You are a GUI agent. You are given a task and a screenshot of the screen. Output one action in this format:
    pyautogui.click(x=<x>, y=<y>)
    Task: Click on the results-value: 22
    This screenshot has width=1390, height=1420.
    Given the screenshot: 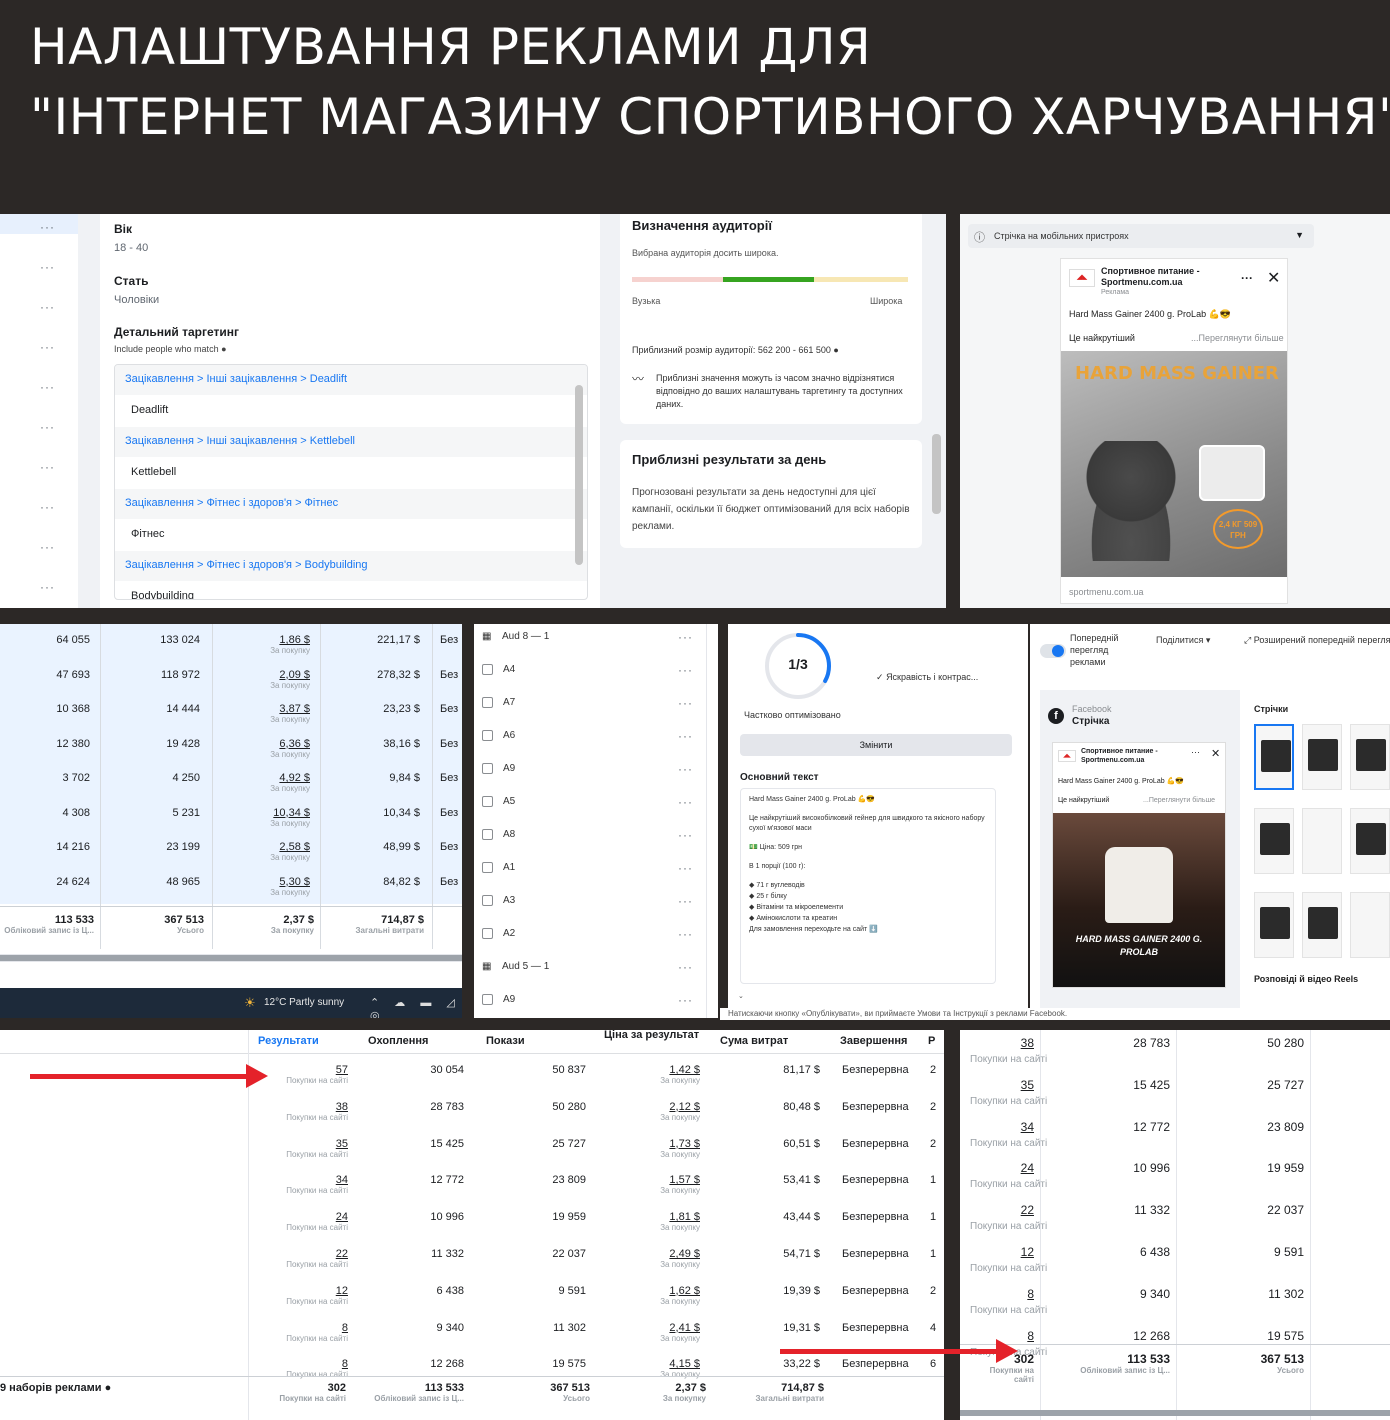 What is the action you would take?
    pyautogui.click(x=1027, y=1210)
    